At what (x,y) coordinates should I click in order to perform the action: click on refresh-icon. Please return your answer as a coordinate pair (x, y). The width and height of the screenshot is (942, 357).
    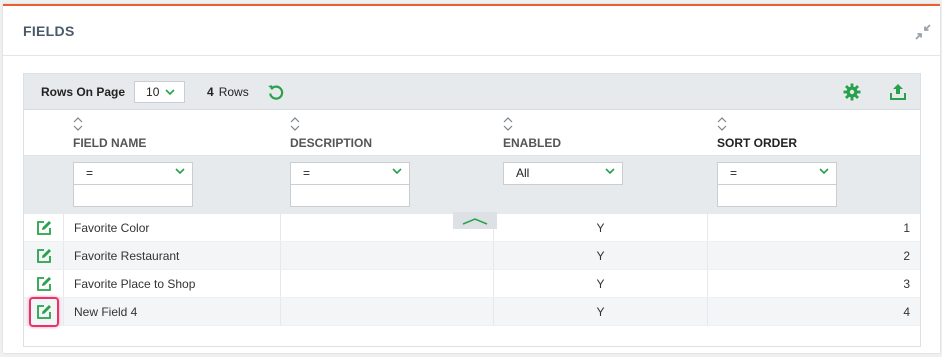
    Looking at the image, I should click on (276, 92).